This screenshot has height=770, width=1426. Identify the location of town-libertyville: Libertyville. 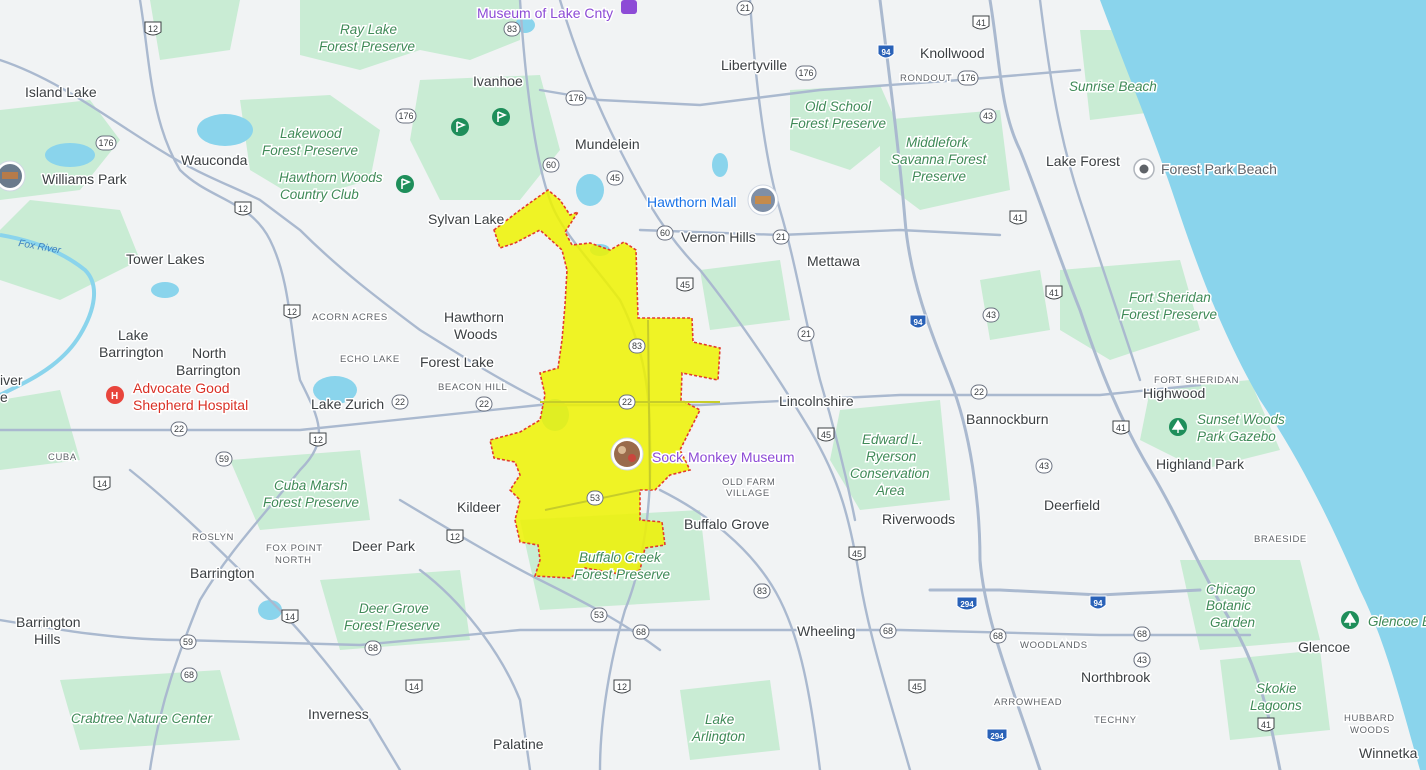
(754, 65).